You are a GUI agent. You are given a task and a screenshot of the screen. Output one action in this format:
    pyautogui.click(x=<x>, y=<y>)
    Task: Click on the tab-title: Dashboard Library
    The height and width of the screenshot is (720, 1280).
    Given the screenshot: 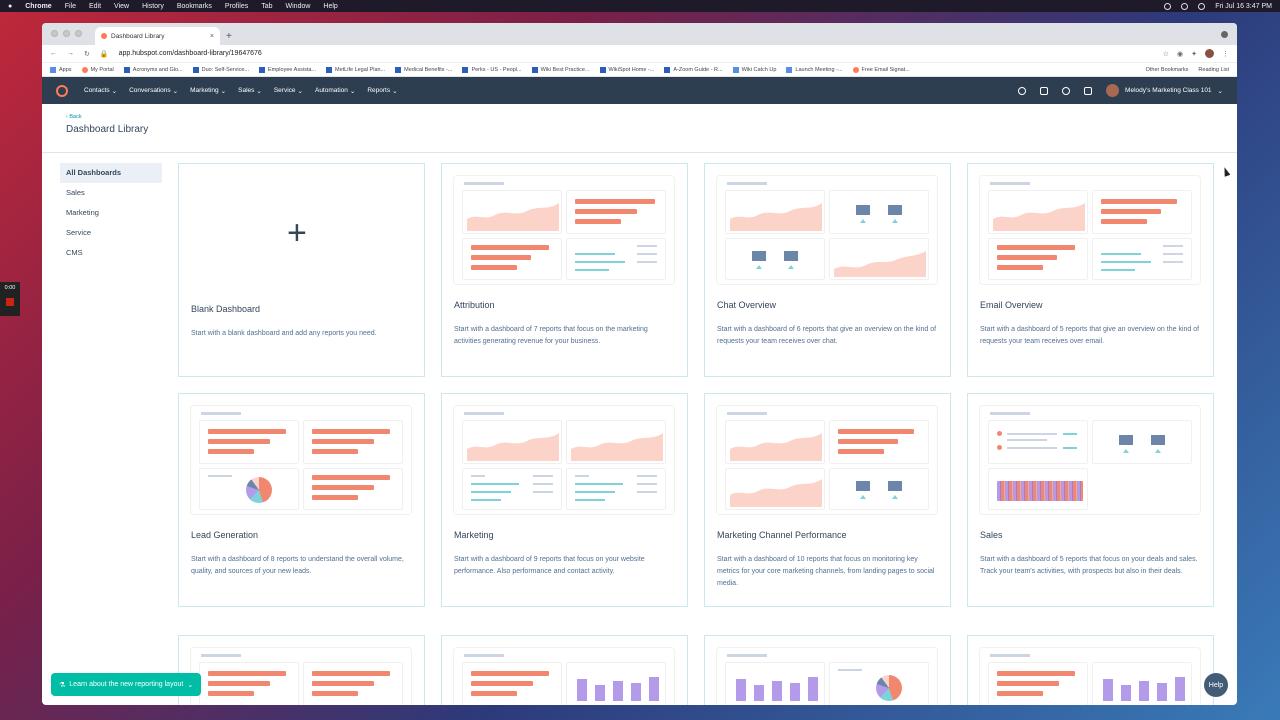 What is the action you would take?
    pyautogui.click(x=138, y=36)
    